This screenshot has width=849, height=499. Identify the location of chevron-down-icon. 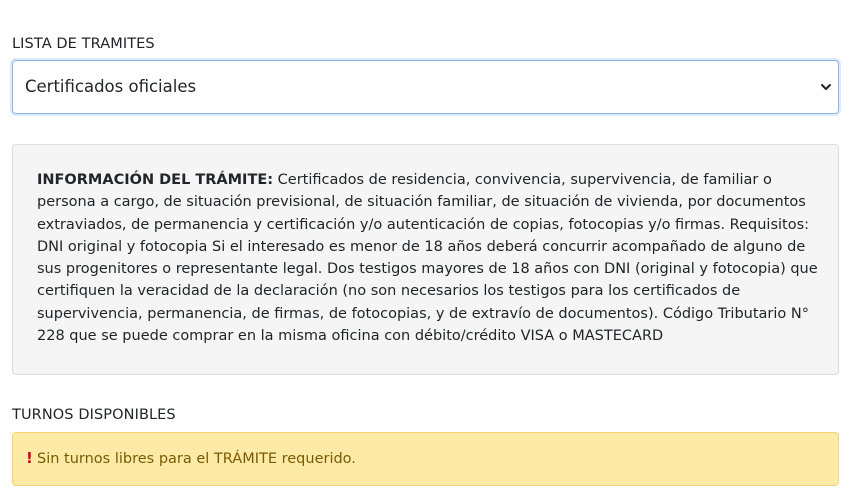
(826, 87).